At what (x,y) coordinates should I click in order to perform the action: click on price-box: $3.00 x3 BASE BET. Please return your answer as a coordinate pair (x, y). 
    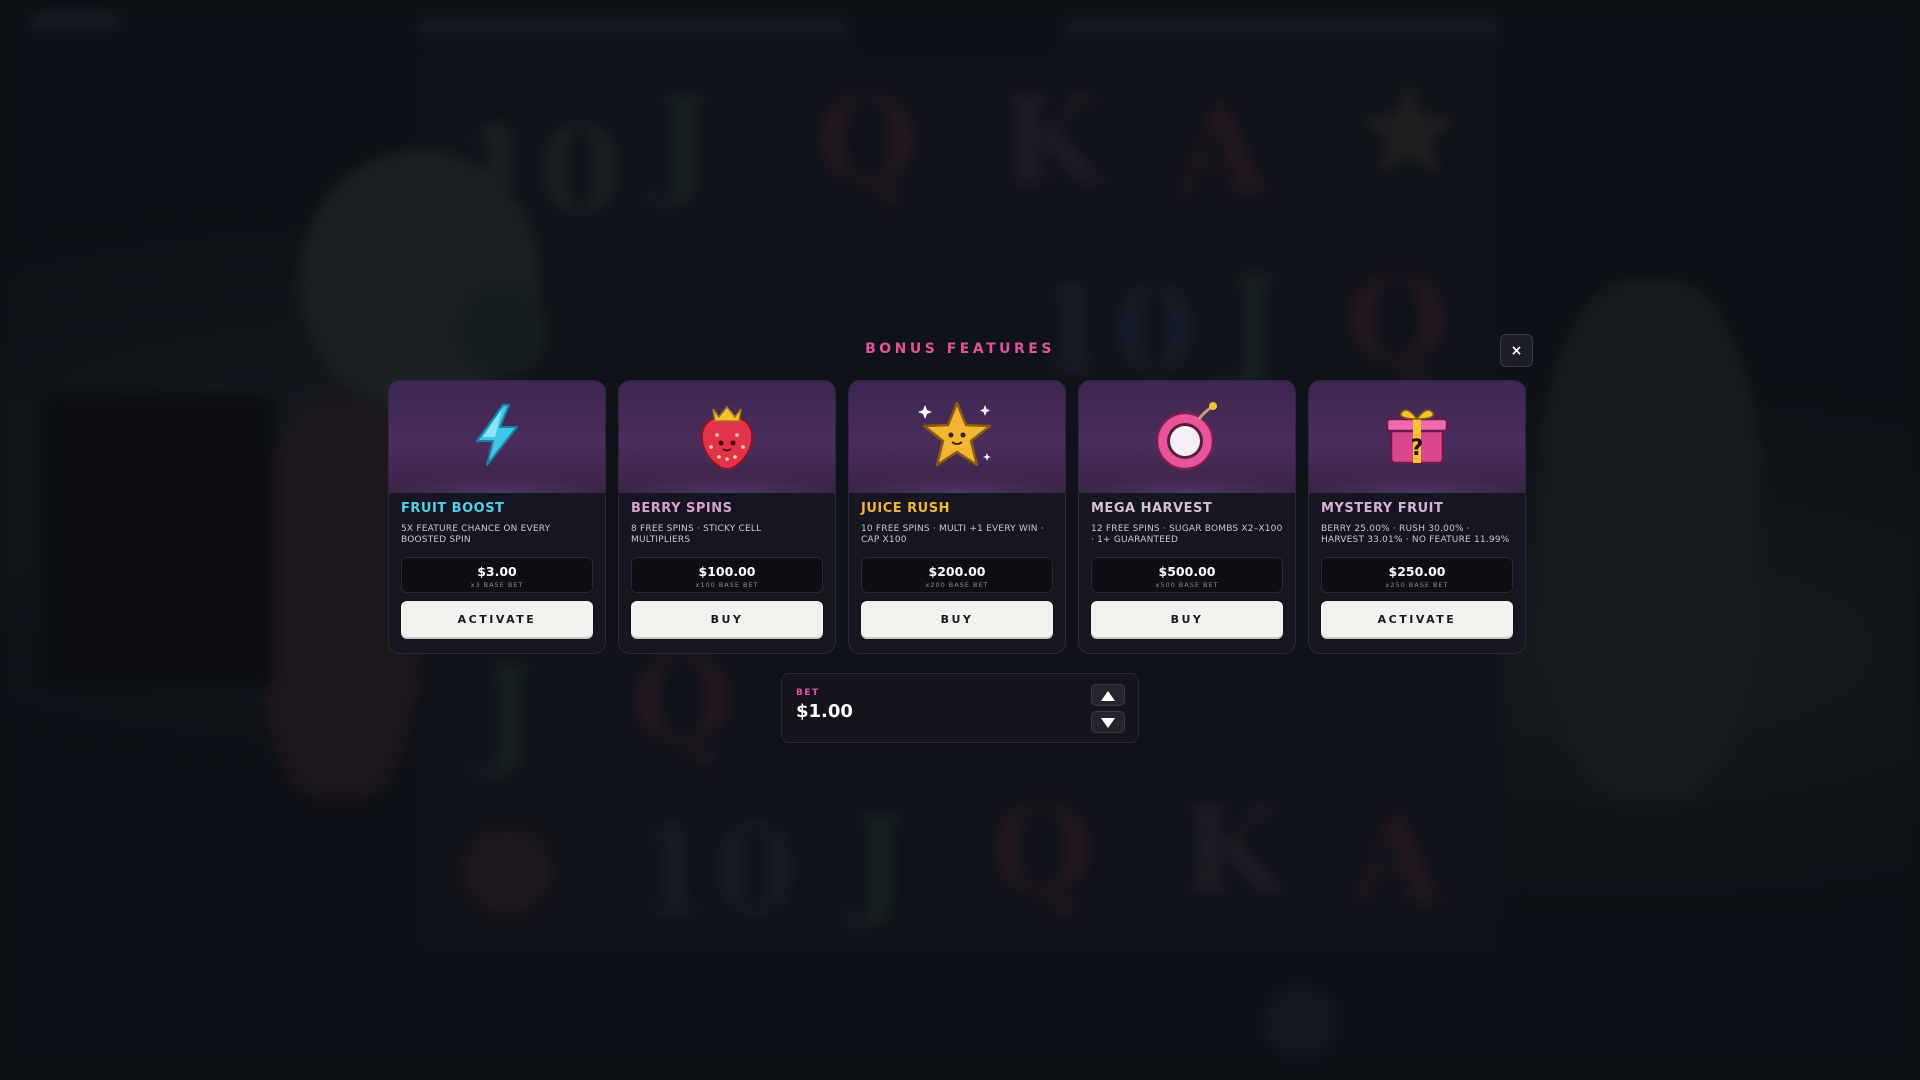
    Looking at the image, I should click on (497, 575).